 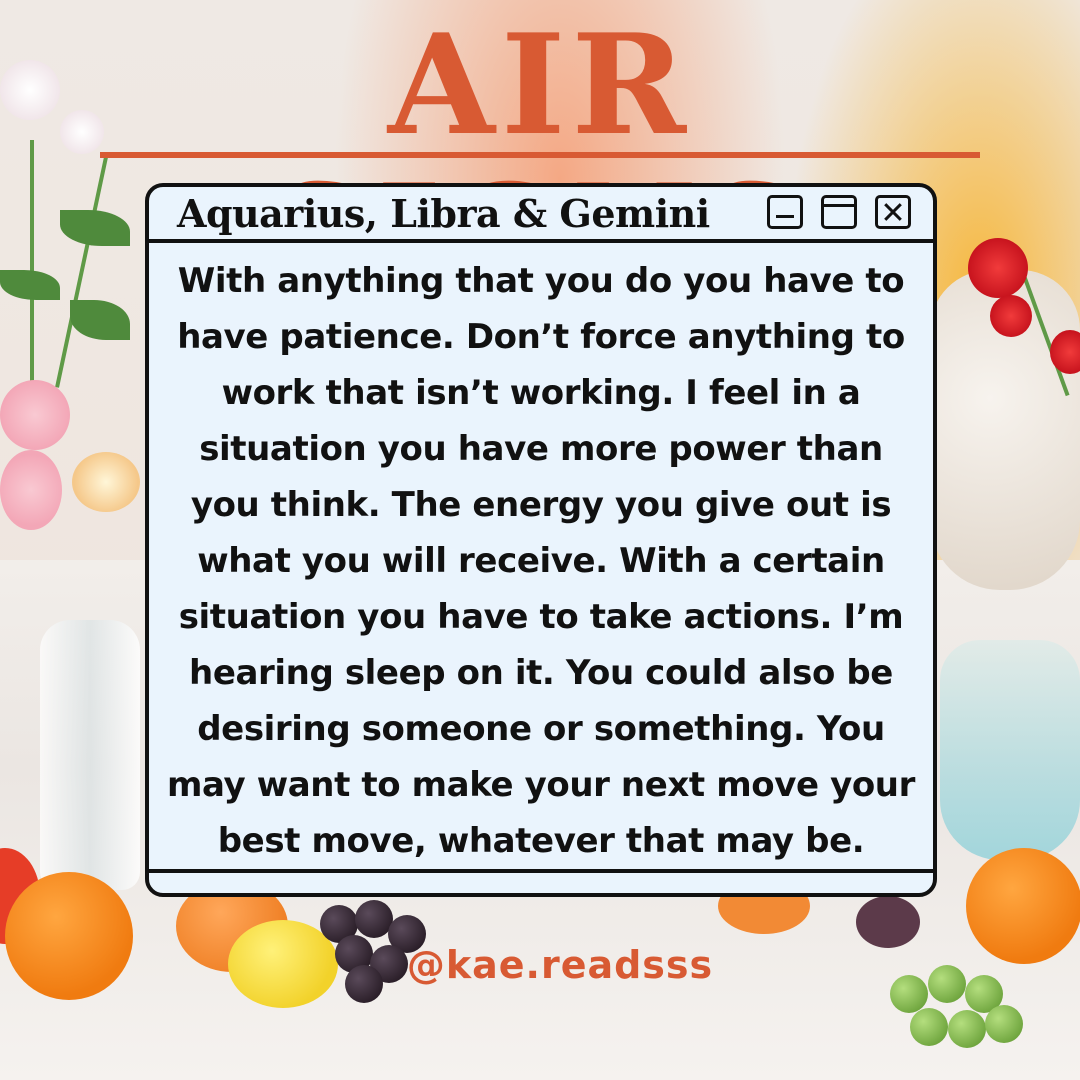 I want to click on window-titlebar: Aquarius, Libra & Gemini, so click(x=541, y=215).